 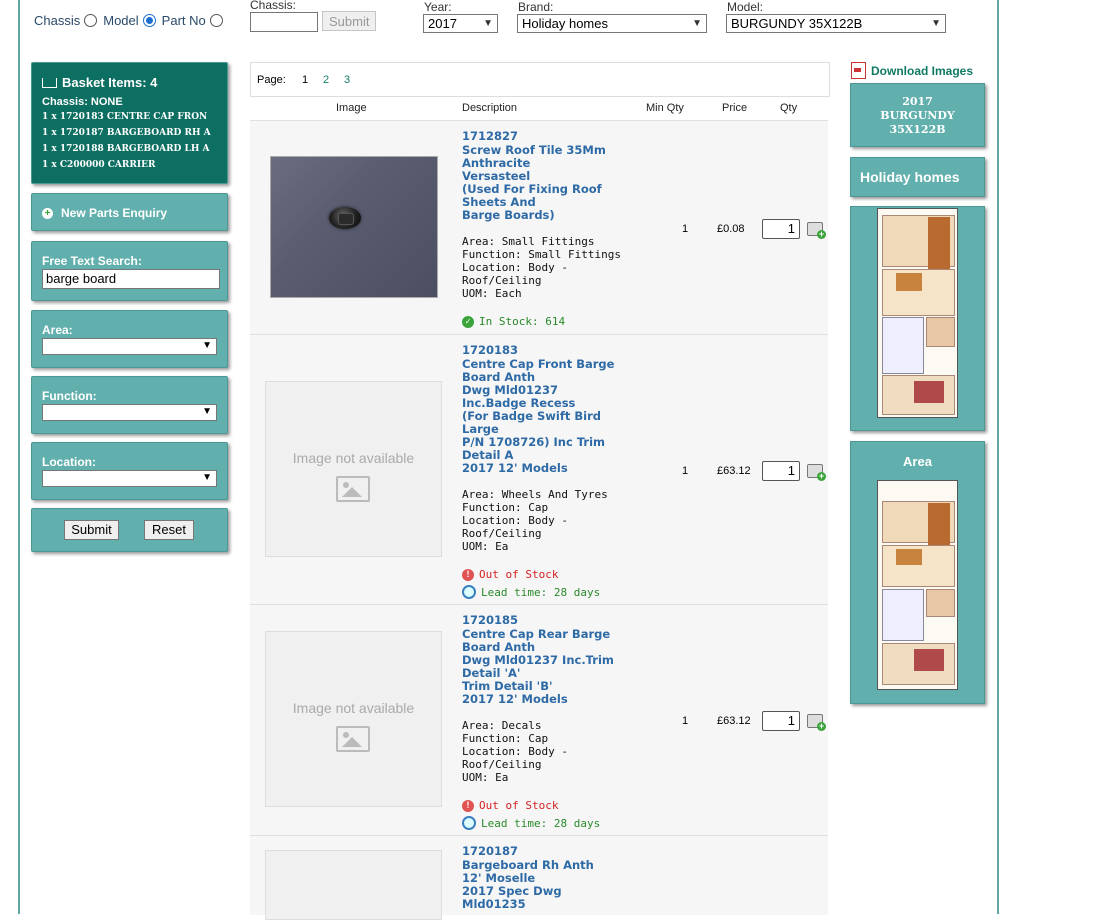 I want to click on part-code: 1712827, so click(x=490, y=136).